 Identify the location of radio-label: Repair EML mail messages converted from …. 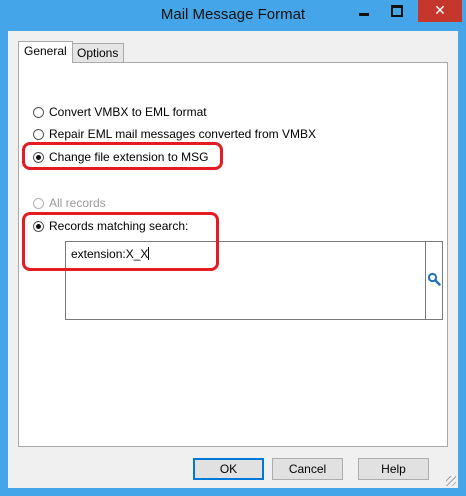
(182, 134).